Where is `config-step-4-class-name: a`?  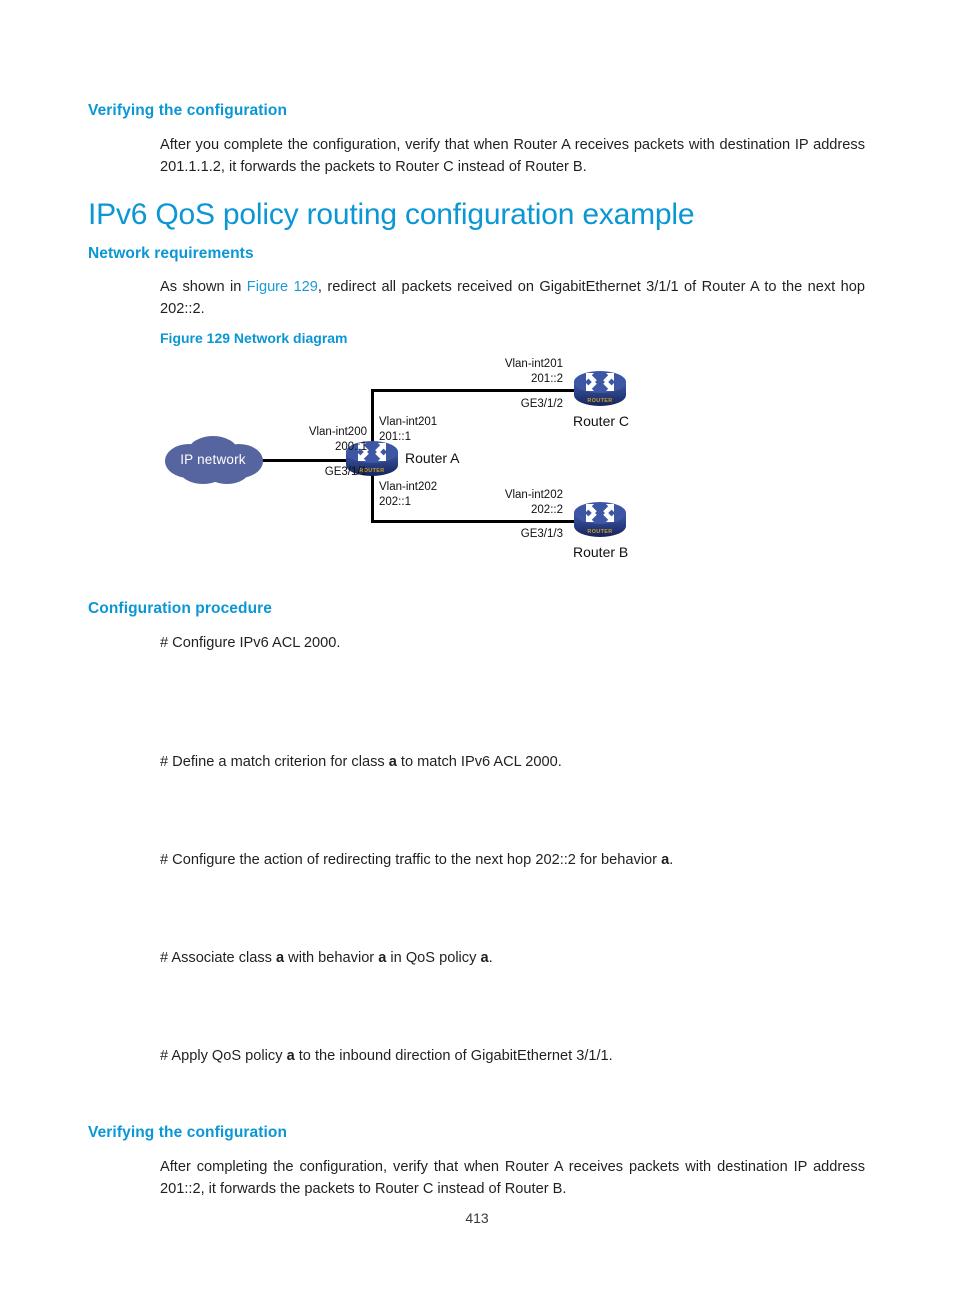
config-step-4-class-name: a is located at coordinates (280, 958).